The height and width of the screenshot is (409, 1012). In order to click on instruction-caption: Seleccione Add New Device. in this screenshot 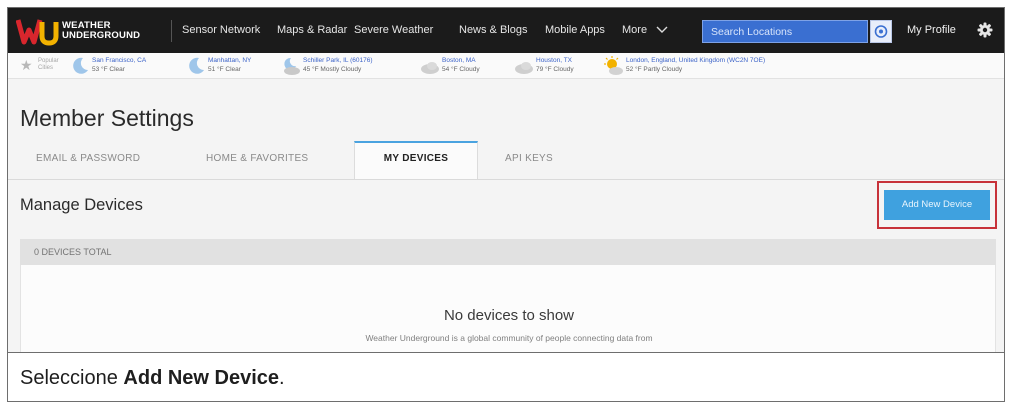, I will do `click(506, 376)`.